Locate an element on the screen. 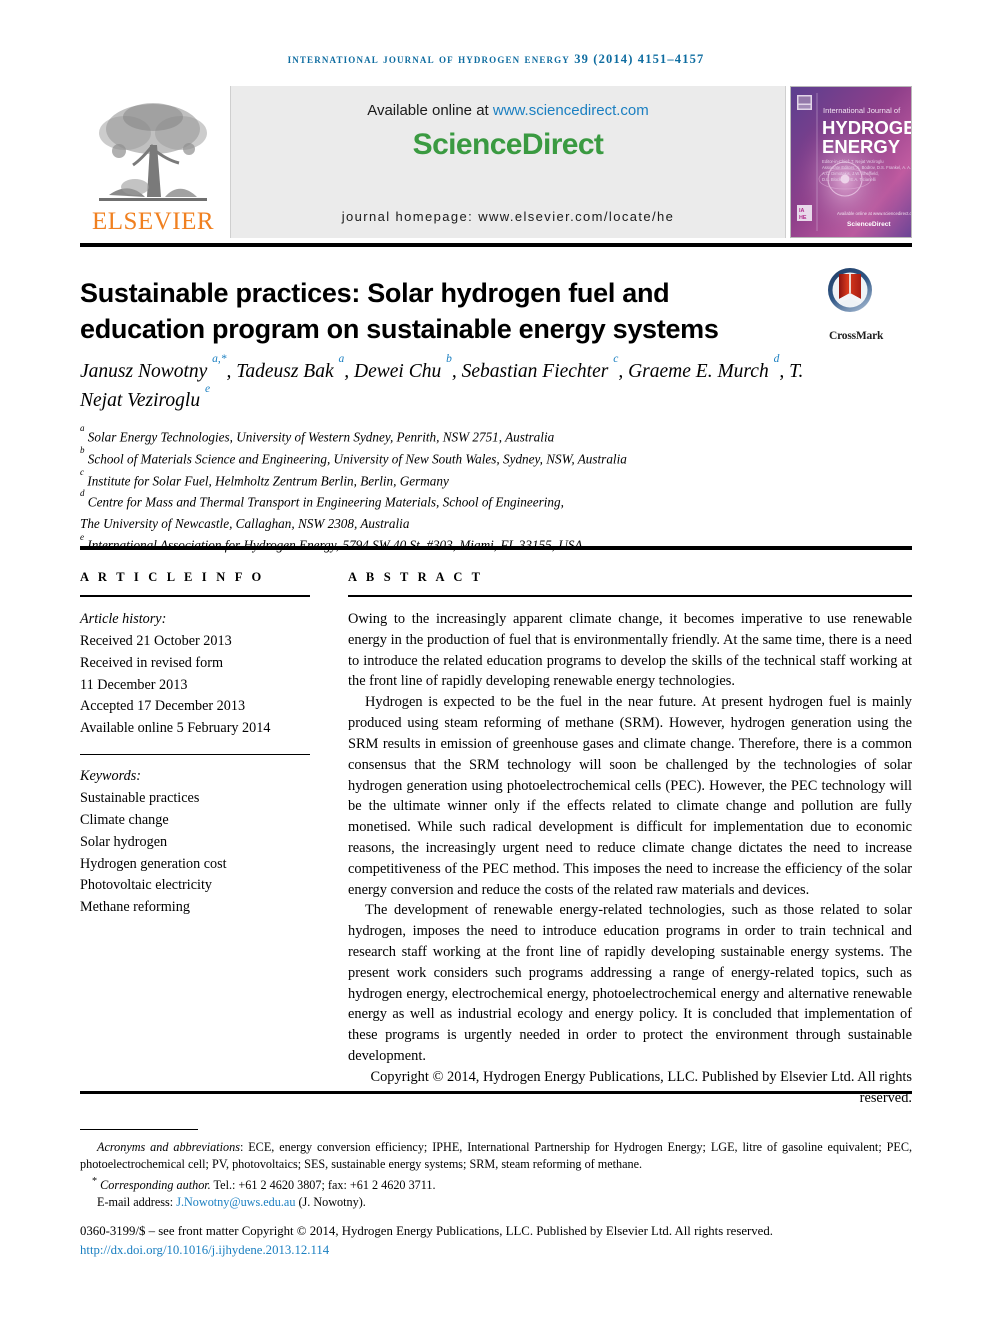  abstract-heading: A B S T R A C T is located at coordinates (416, 577).